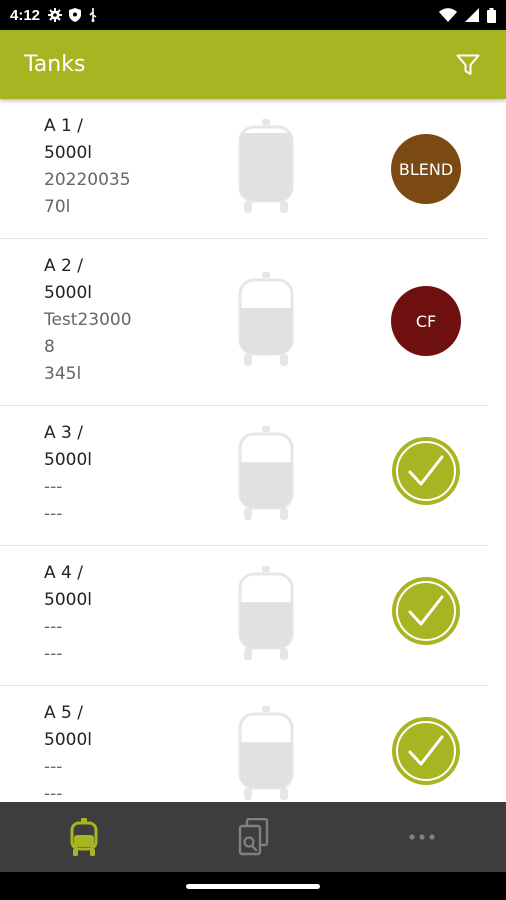 The height and width of the screenshot is (900, 506). What do you see at coordinates (491, 15) in the screenshot?
I see `battery-icon` at bounding box center [491, 15].